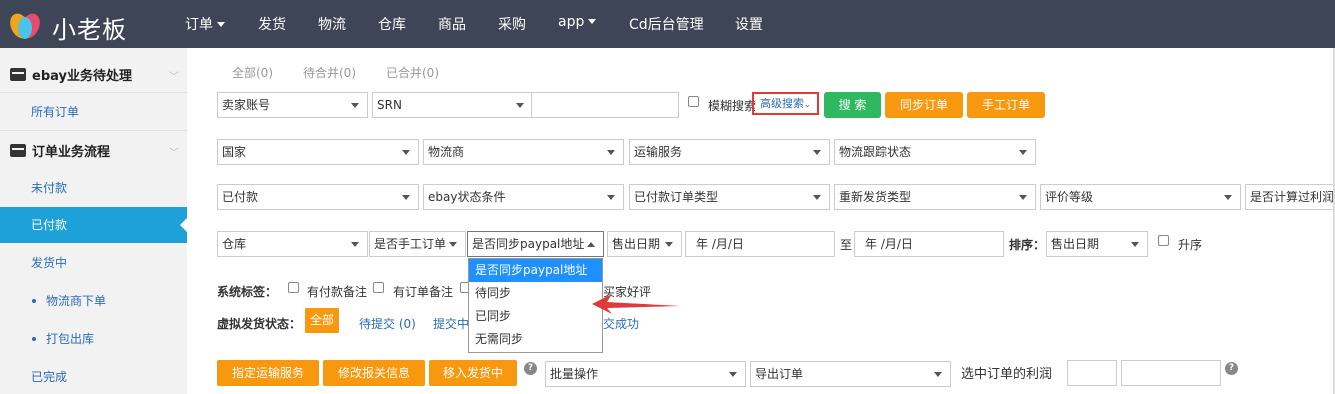  What do you see at coordinates (591, 244) in the screenshot?
I see `dropdown-arrow-up-icon` at bounding box center [591, 244].